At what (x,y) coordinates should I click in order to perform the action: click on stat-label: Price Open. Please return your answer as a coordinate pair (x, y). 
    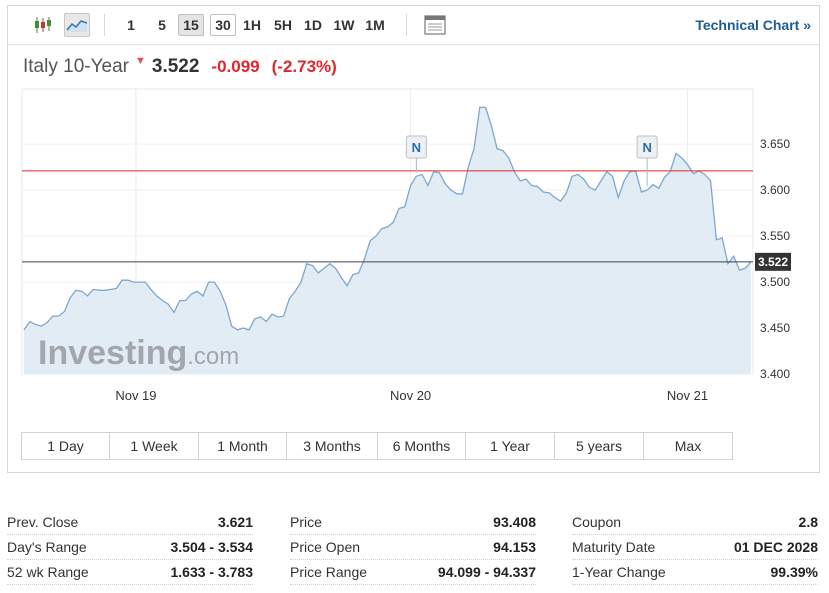
    Looking at the image, I should click on (325, 547).